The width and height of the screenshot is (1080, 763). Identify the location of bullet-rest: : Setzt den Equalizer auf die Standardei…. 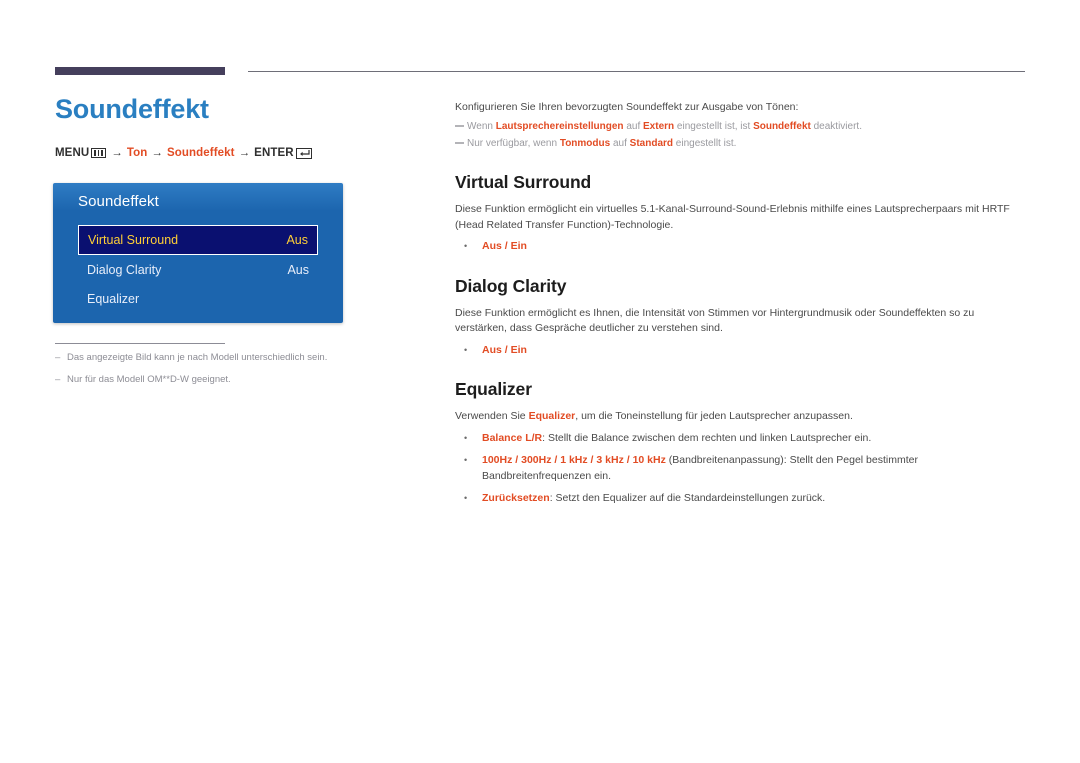
(687, 498).